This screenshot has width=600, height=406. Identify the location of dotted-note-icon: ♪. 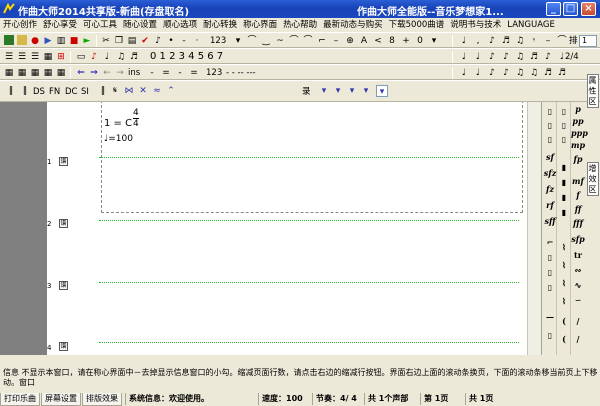
(492, 57).